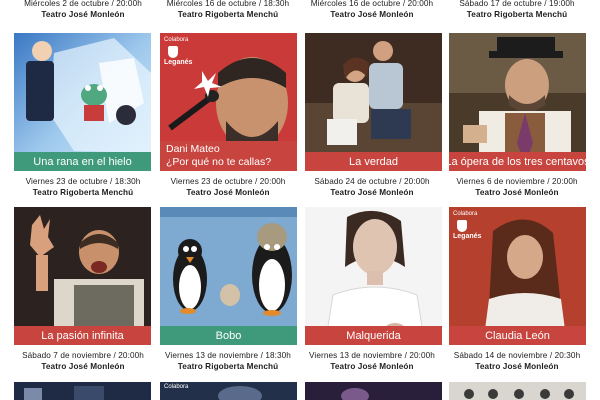 The image size is (600, 400). I want to click on event-title: Claudia León, so click(517, 335).